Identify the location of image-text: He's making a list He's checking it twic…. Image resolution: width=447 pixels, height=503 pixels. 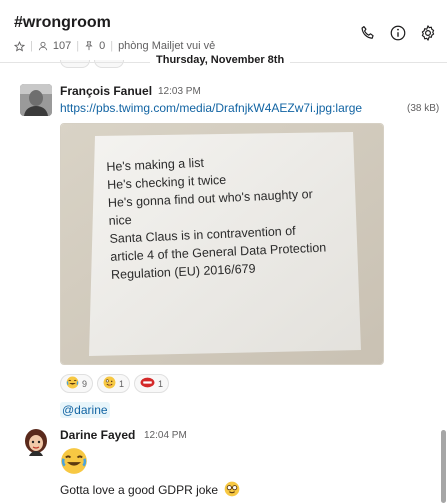
(228, 216).